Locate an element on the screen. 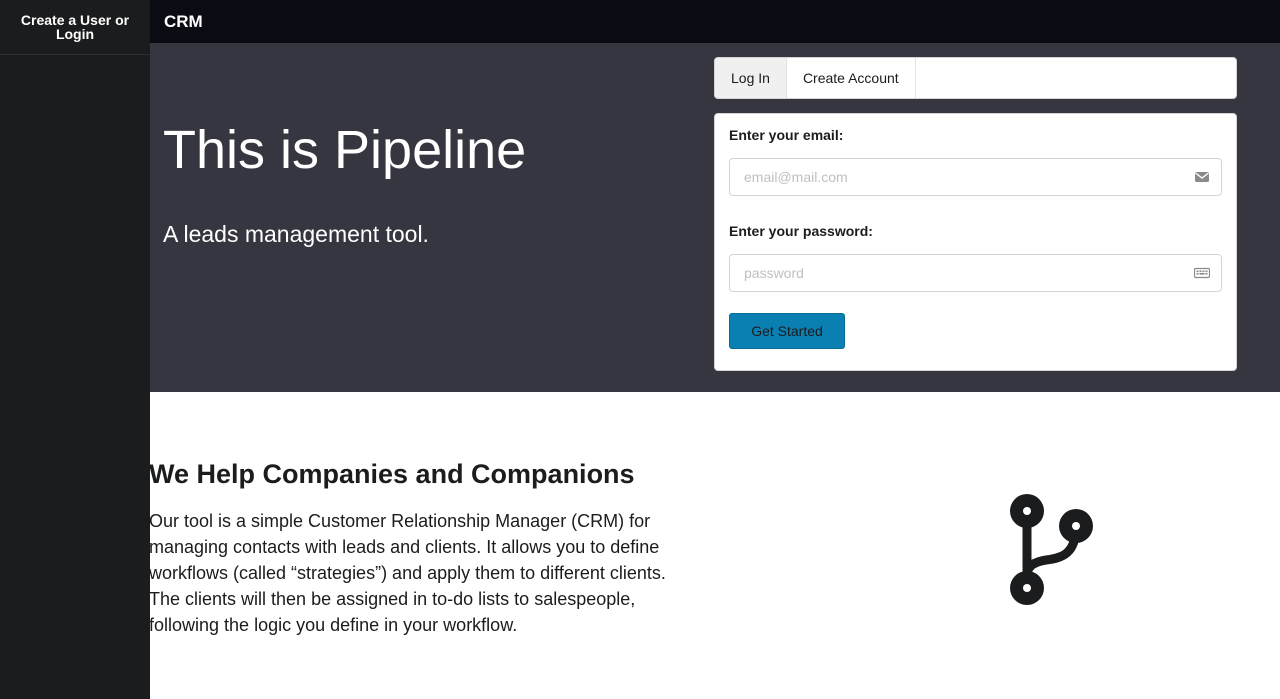 The image size is (1280, 699). email-field-wrapper is located at coordinates (975, 177).